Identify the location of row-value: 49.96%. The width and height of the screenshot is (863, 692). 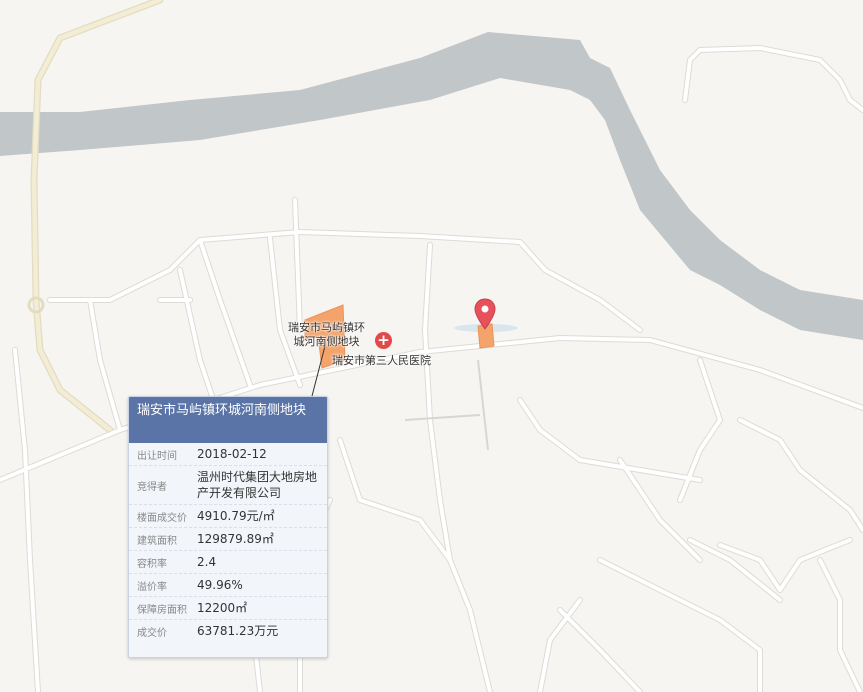
(220, 585).